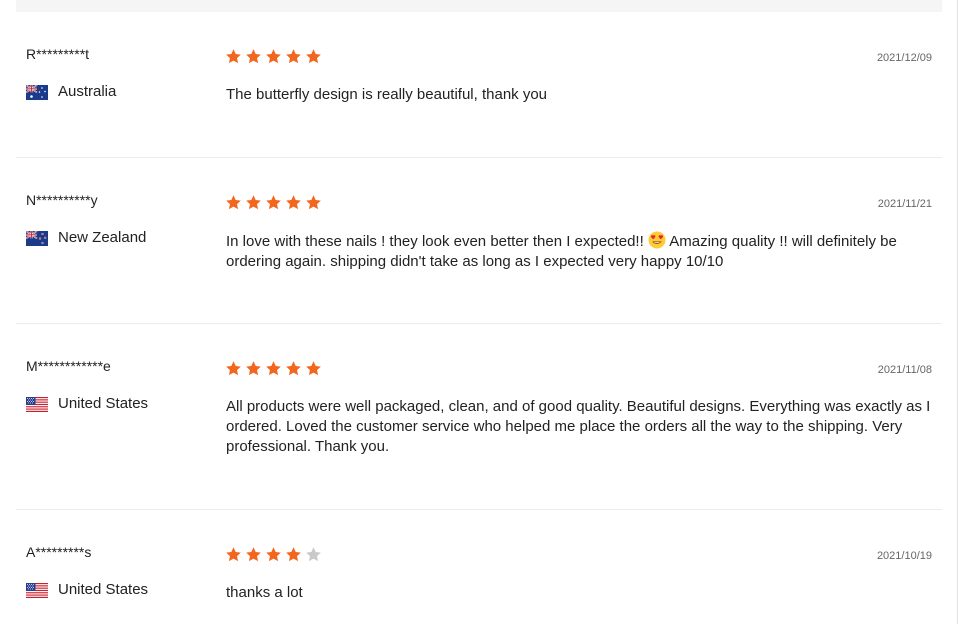  I want to click on country-name: New Zealand, so click(102, 237).